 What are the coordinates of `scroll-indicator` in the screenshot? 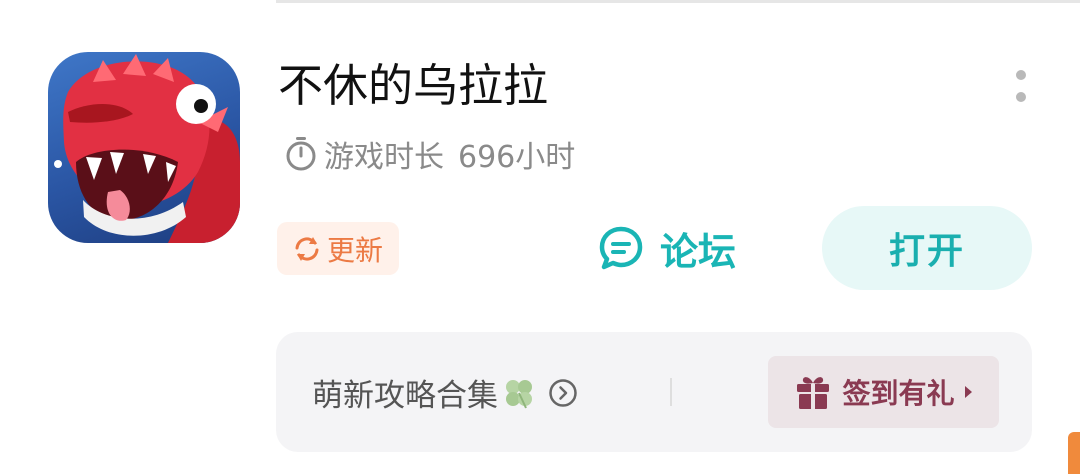 It's located at (1074, 453).